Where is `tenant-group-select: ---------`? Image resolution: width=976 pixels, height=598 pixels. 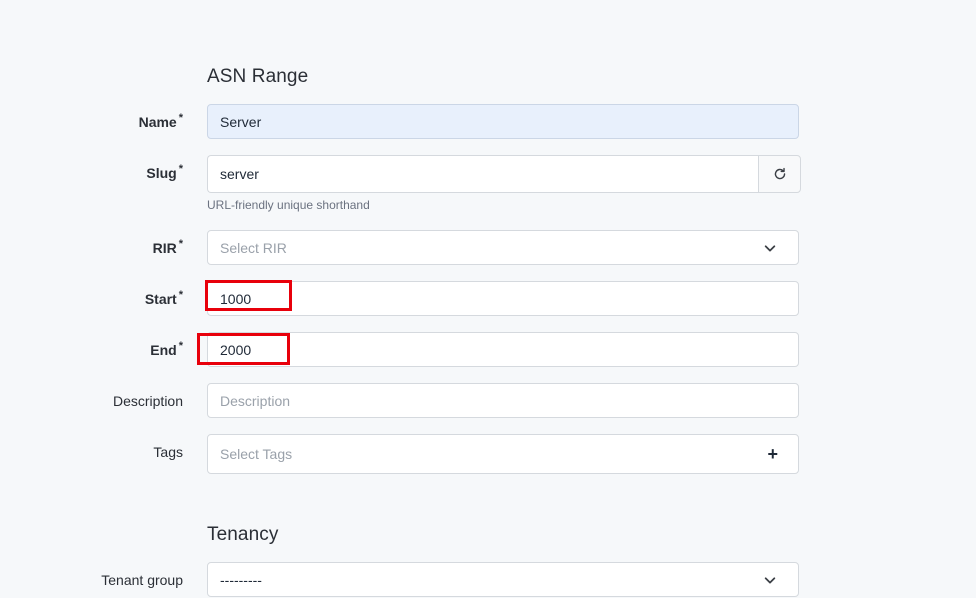 tenant-group-select: --------- is located at coordinates (503, 579).